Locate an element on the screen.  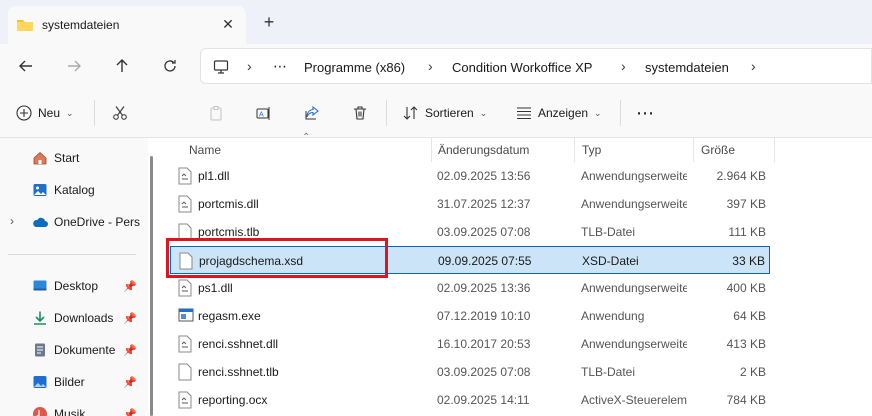
view-button: Anzeigen ⌄ is located at coordinates (559, 113).